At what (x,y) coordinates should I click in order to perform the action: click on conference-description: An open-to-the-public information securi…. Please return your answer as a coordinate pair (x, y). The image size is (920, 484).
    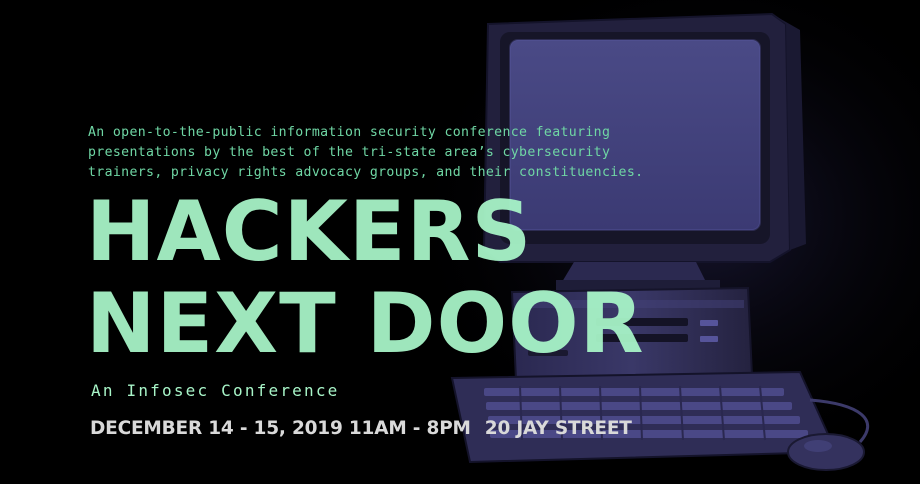
    Looking at the image, I should click on (366, 152).